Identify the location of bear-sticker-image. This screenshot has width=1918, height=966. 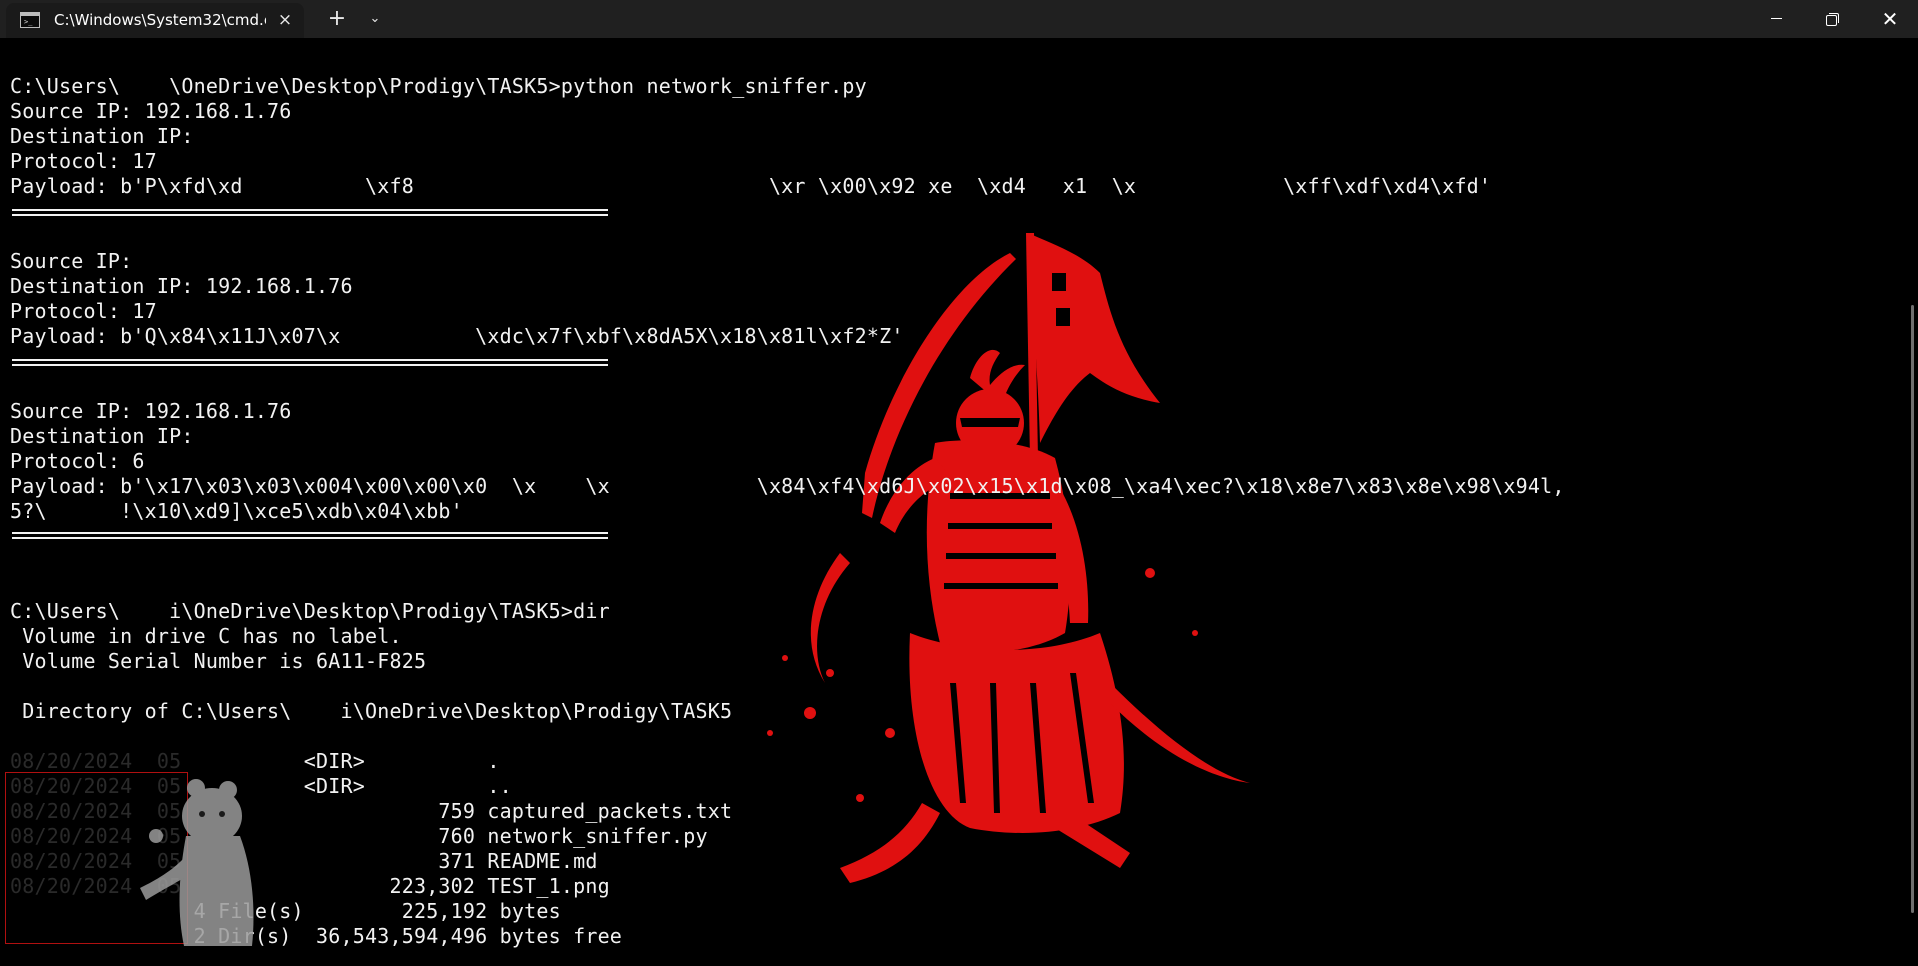
(197, 862).